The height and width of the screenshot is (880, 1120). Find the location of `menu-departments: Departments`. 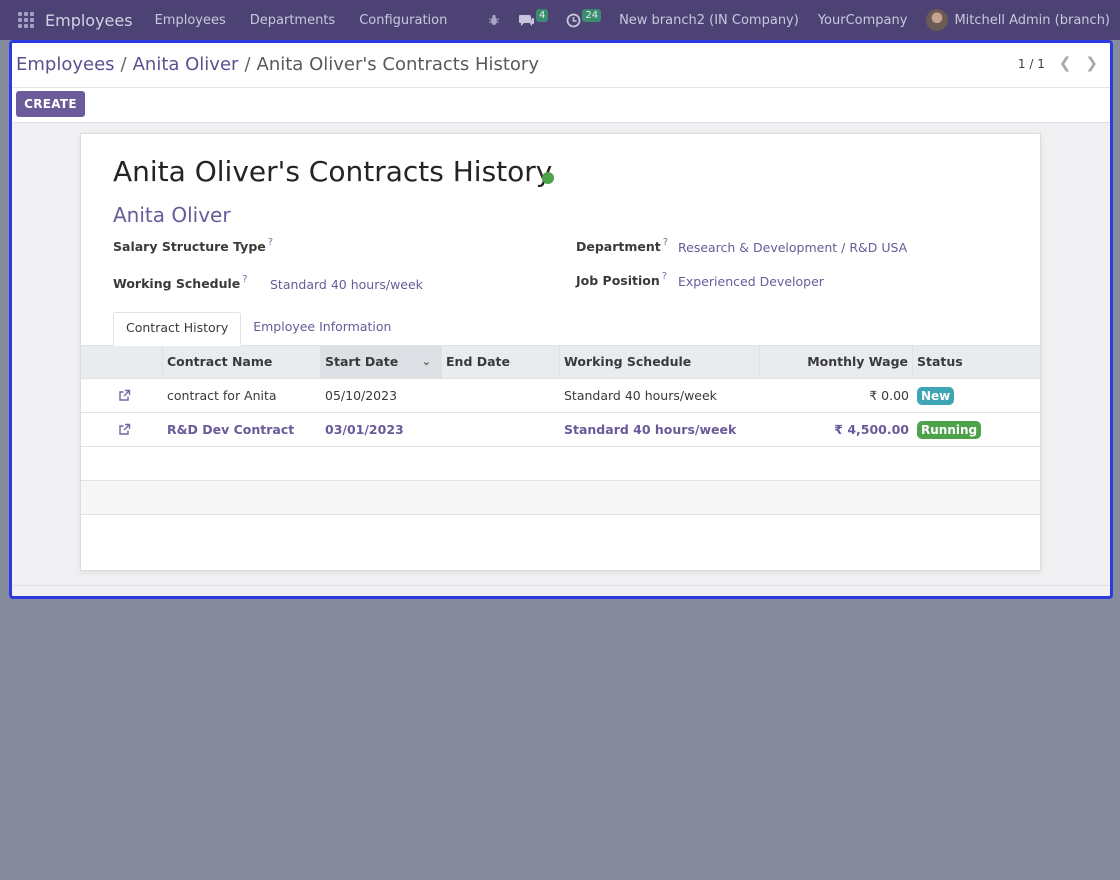

menu-departments: Departments is located at coordinates (292, 20).